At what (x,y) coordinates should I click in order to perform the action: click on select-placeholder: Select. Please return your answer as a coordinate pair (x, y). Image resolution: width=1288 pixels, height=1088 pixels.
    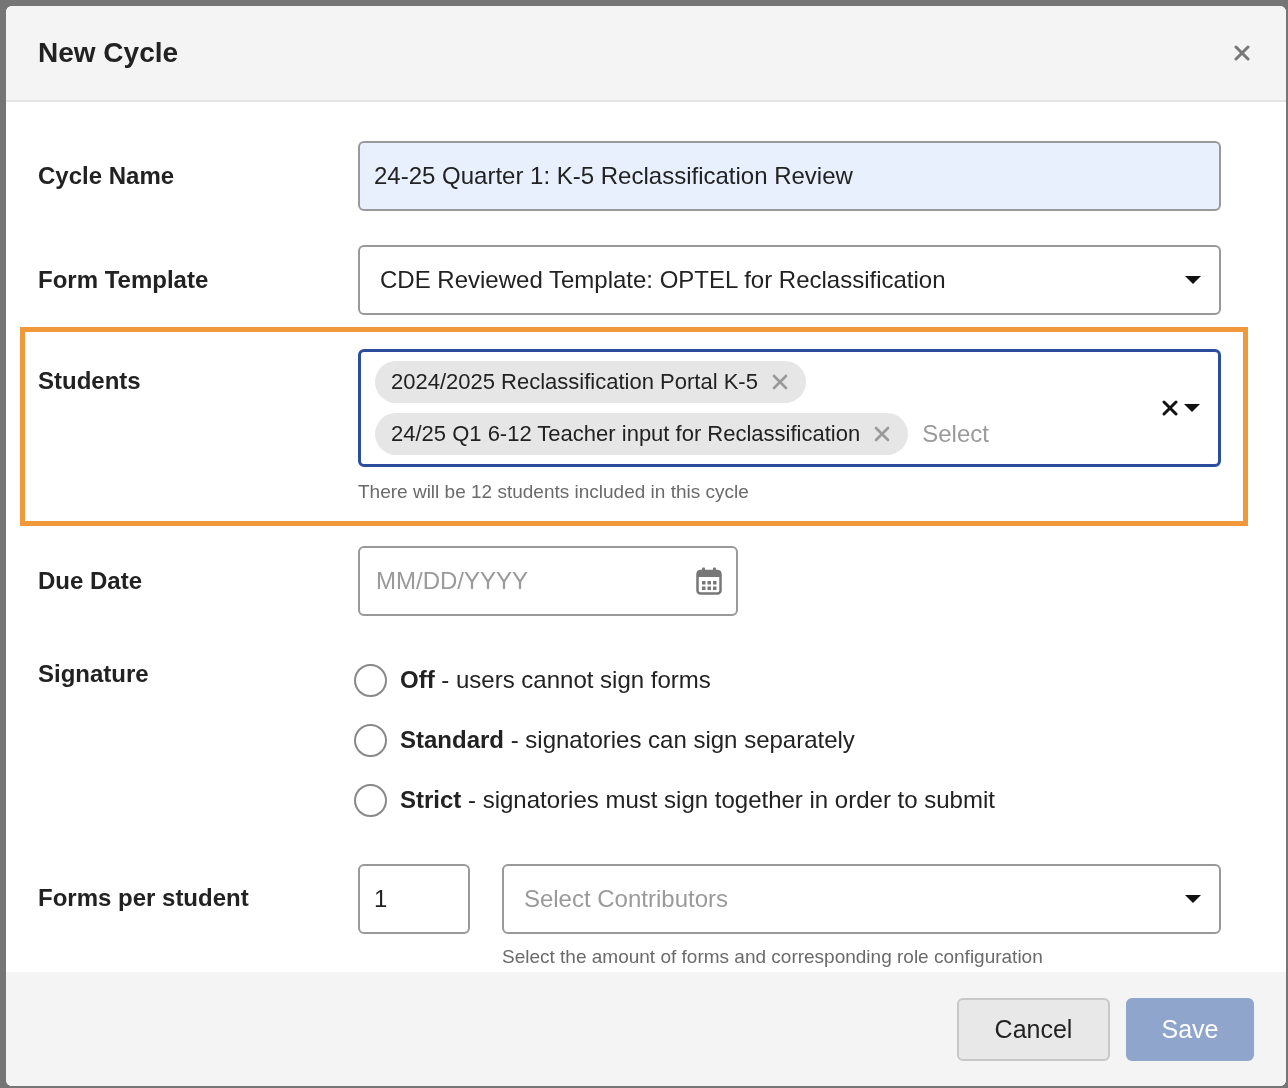
    Looking at the image, I should click on (955, 434).